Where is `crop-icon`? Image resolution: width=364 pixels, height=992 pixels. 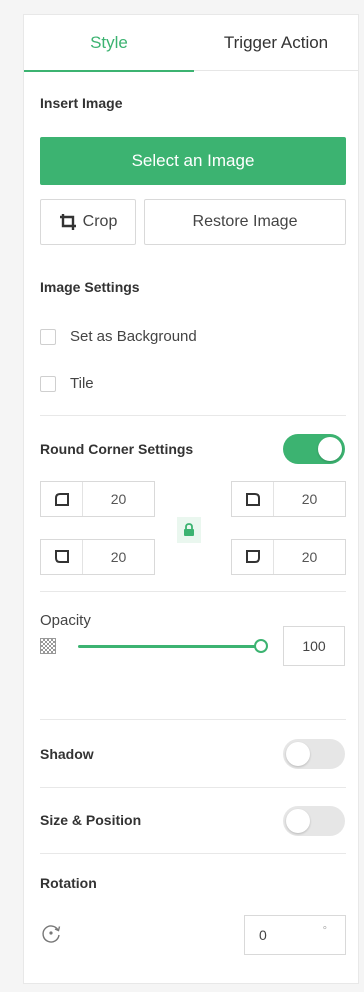 crop-icon is located at coordinates (67, 222).